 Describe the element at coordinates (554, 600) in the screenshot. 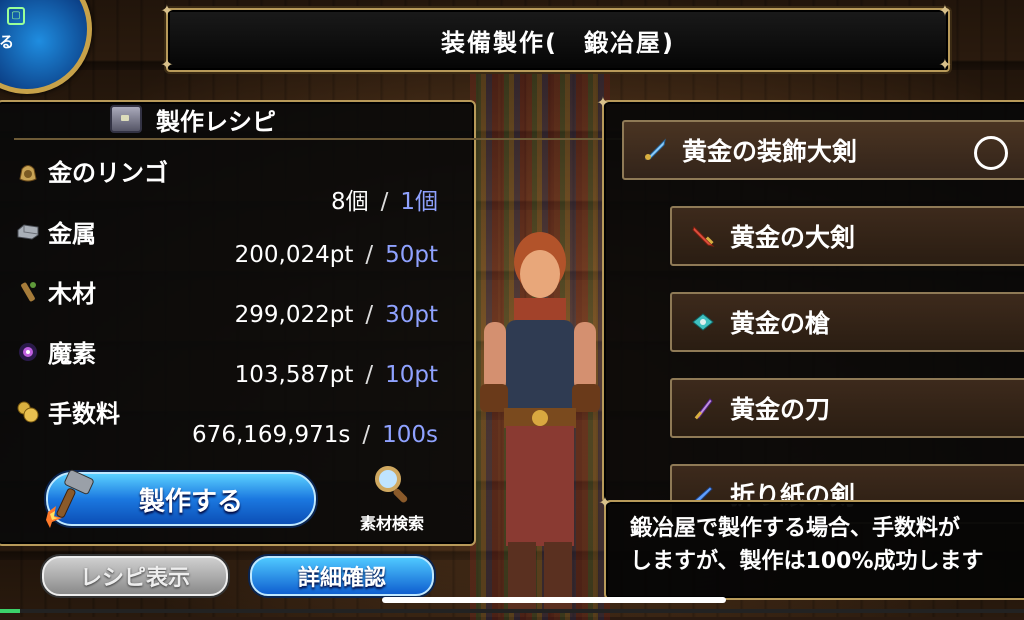

I see `home-indicator` at that location.